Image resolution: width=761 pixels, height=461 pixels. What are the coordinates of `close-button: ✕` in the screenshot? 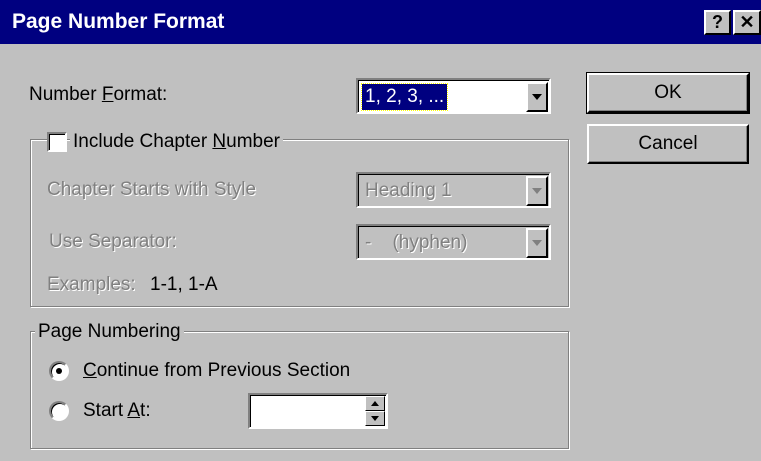 It's located at (747, 22).